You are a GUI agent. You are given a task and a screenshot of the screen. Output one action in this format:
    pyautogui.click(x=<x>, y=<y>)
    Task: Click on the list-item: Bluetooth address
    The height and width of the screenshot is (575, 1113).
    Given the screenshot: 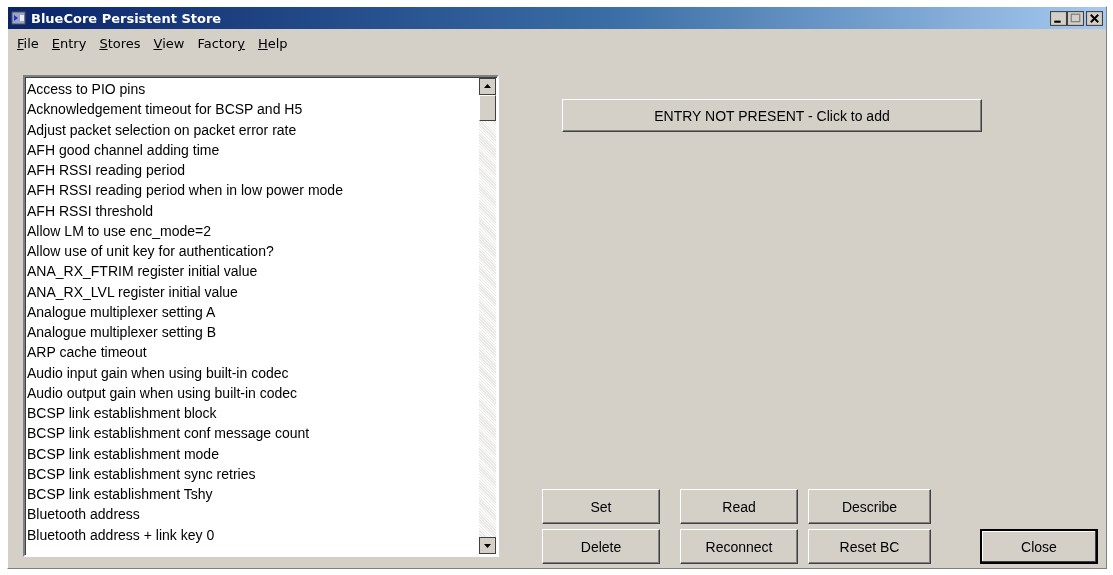 What is the action you would take?
    pyautogui.click(x=253, y=514)
    